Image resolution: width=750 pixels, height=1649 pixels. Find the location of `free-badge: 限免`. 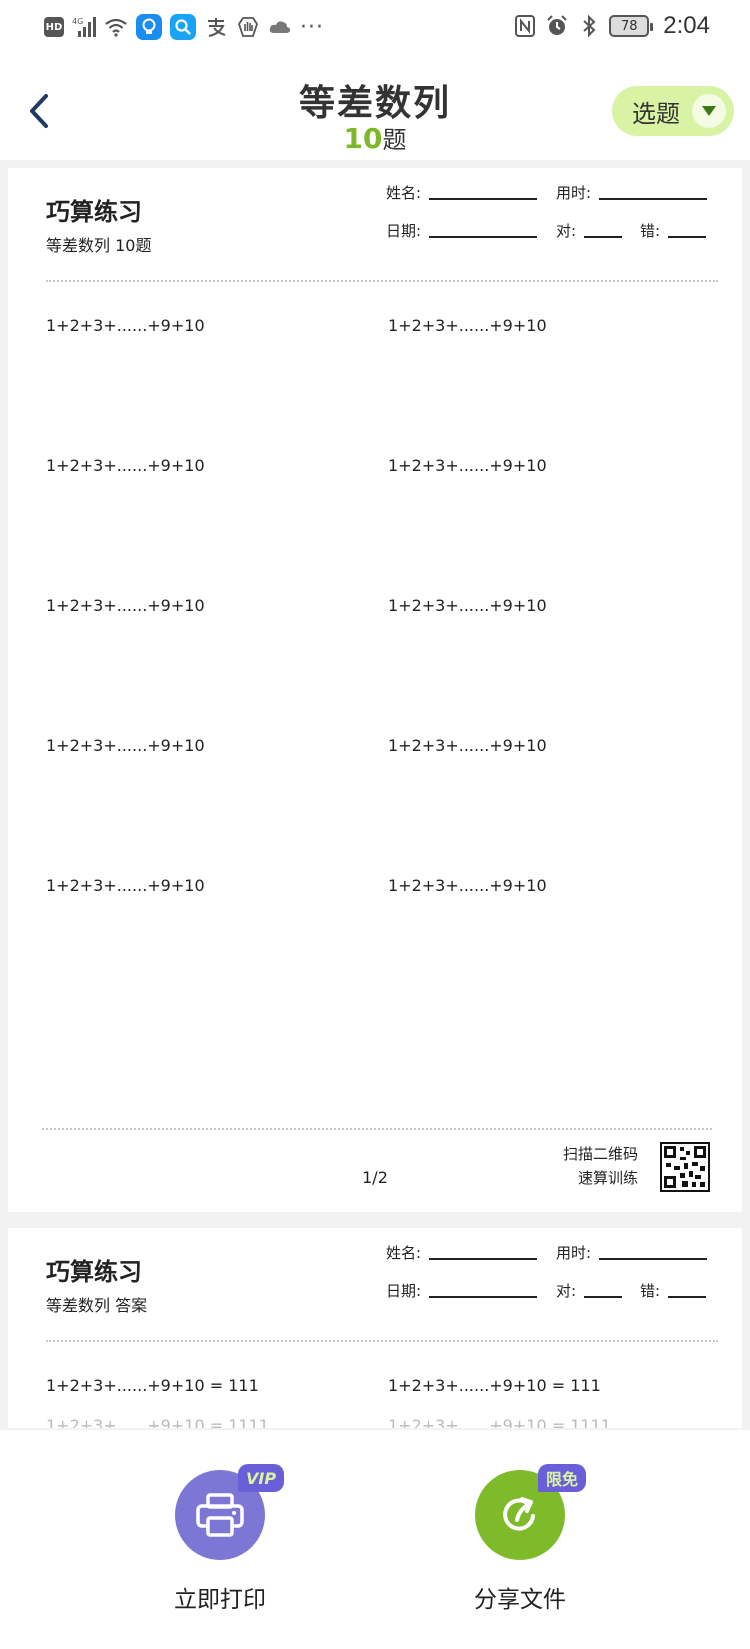

free-badge: 限免 is located at coordinates (562, 1478).